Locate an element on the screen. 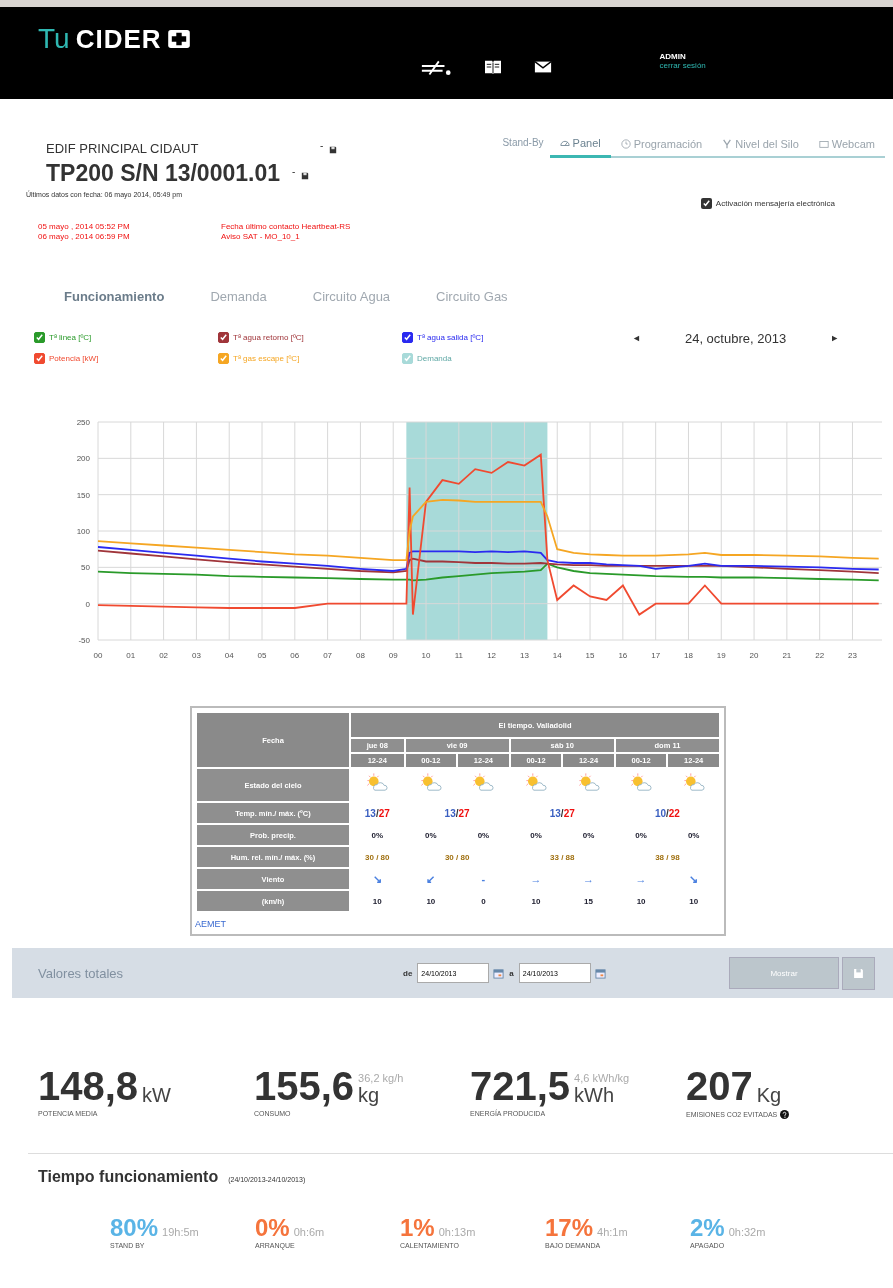  series-label: Potencia [kW] is located at coordinates (74, 358).